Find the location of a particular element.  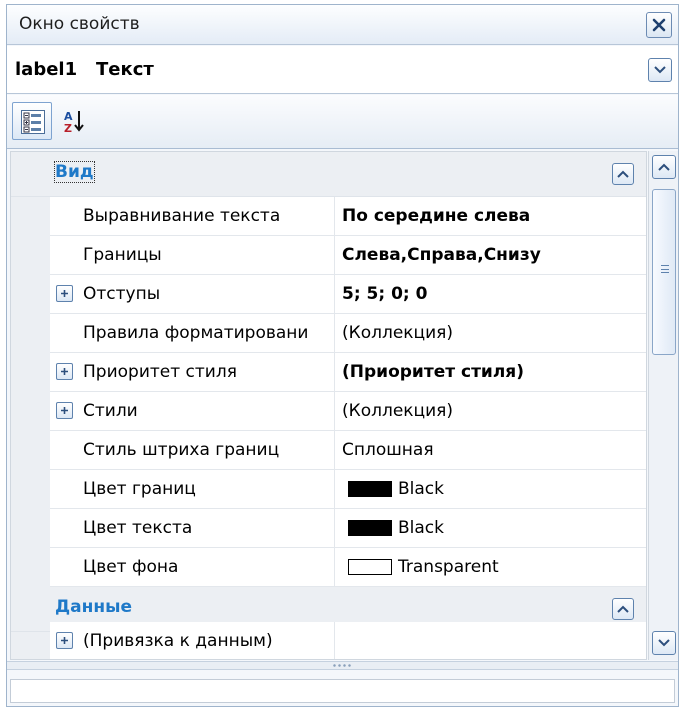

object-dropdown-button is located at coordinates (660, 70).